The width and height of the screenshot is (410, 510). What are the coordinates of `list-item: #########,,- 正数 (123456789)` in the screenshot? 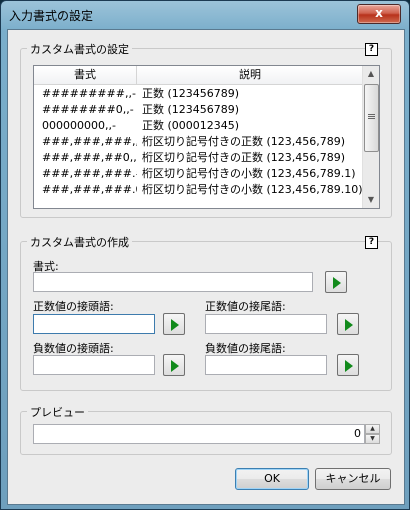 It's located at (198, 93).